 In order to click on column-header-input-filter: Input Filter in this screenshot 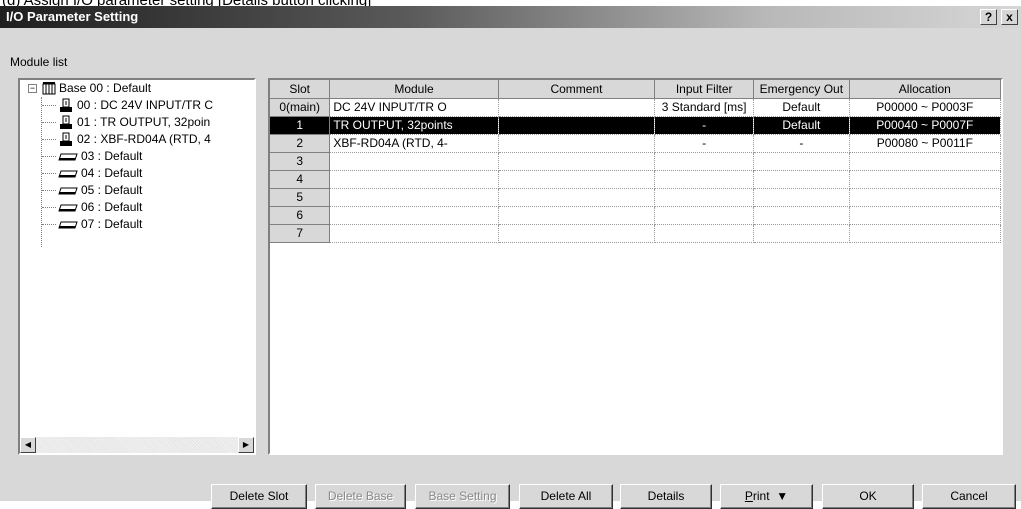, I will do `click(704, 89)`.